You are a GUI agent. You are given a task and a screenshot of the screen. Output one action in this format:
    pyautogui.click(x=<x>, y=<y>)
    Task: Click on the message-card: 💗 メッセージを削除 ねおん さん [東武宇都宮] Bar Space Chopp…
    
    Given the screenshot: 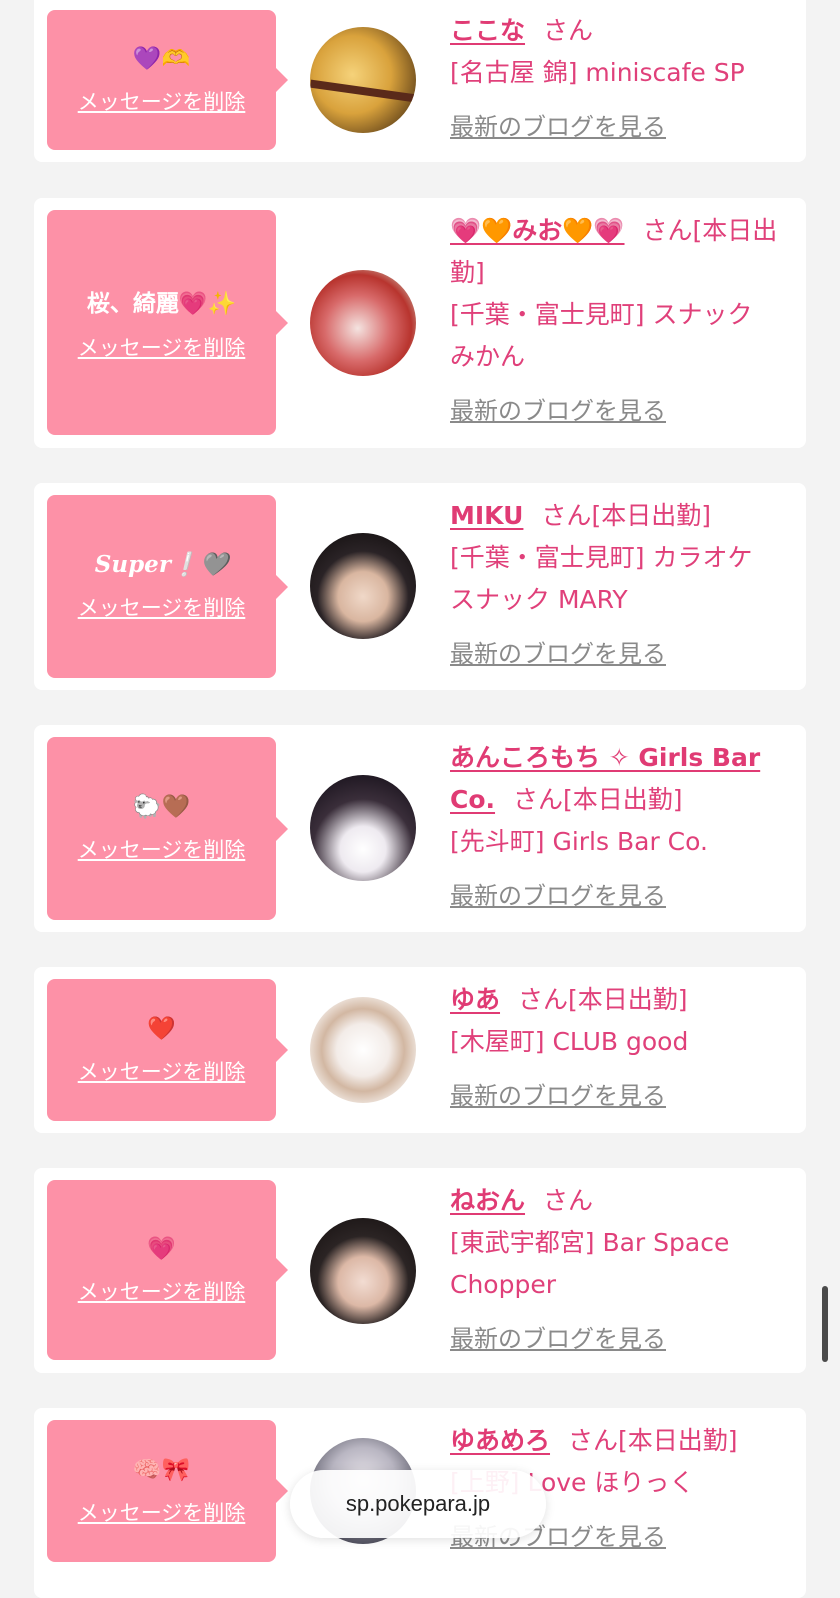 What is the action you would take?
    pyautogui.click(x=420, y=1270)
    